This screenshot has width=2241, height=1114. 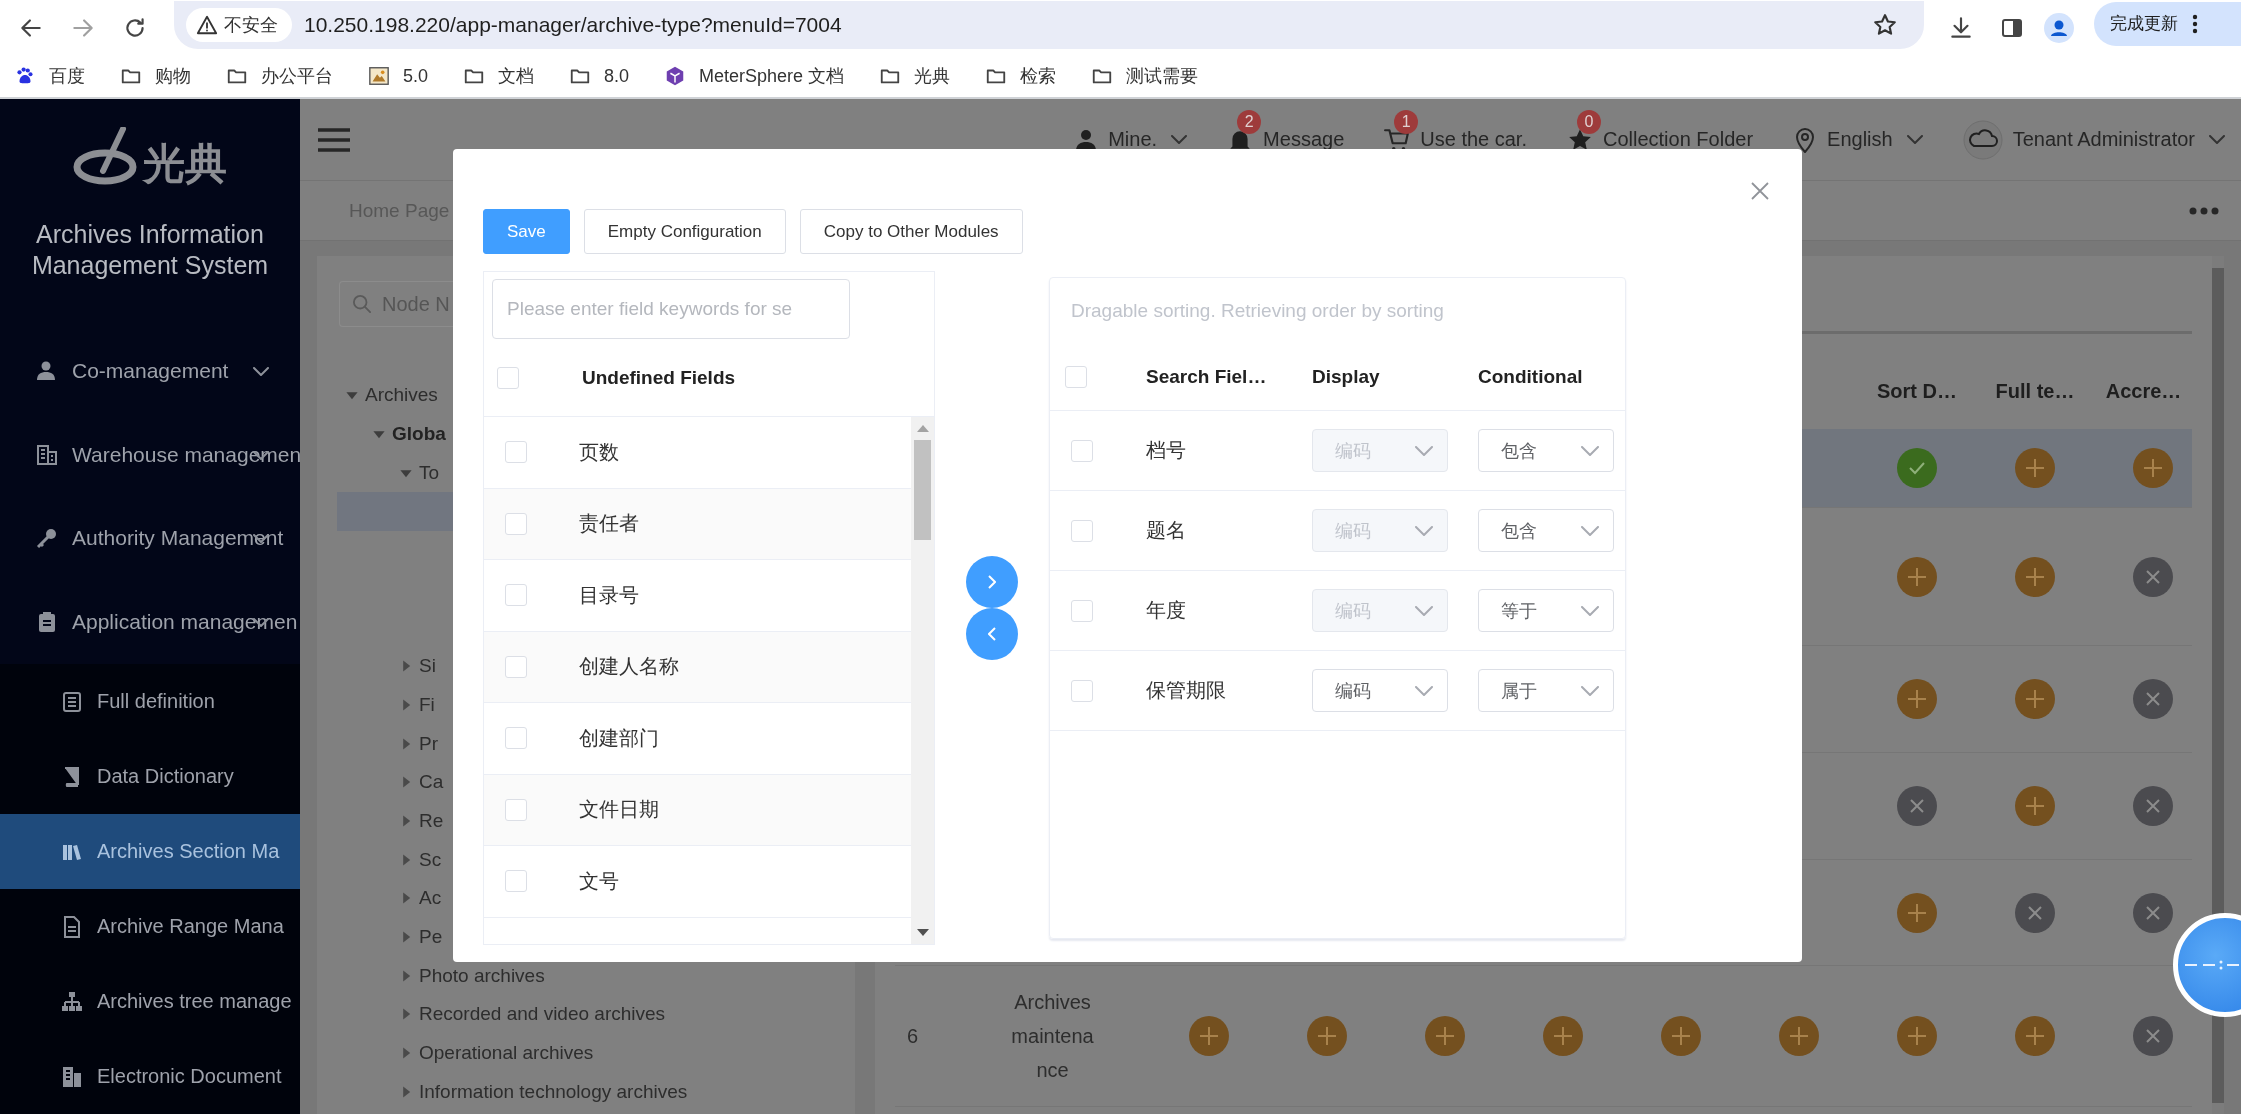 What do you see at coordinates (431, 820) in the screenshot?
I see `tree-node-label: Re` at bounding box center [431, 820].